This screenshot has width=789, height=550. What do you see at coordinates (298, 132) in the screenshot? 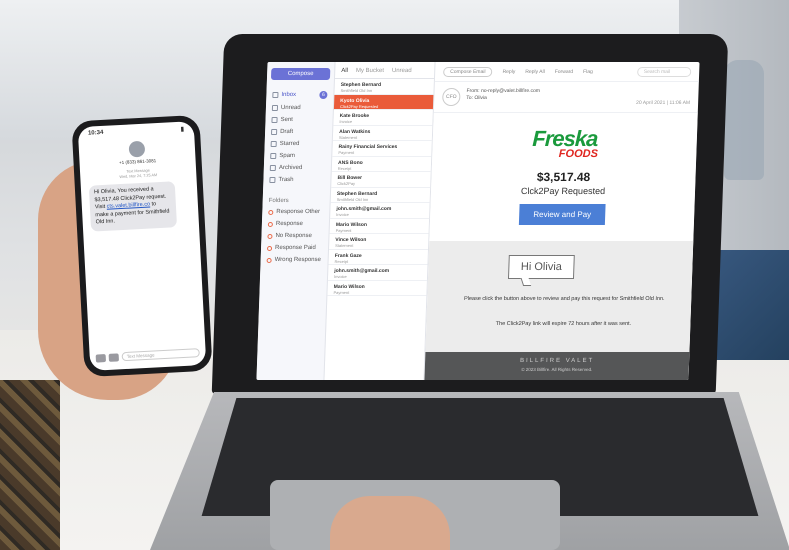
I see `nav-item-draft: Draft` at bounding box center [298, 132].